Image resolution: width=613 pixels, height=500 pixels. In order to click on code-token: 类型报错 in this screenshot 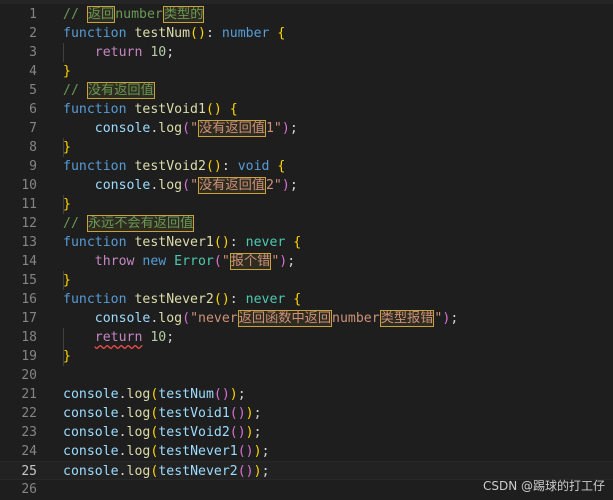, I will do `click(407, 318)`.